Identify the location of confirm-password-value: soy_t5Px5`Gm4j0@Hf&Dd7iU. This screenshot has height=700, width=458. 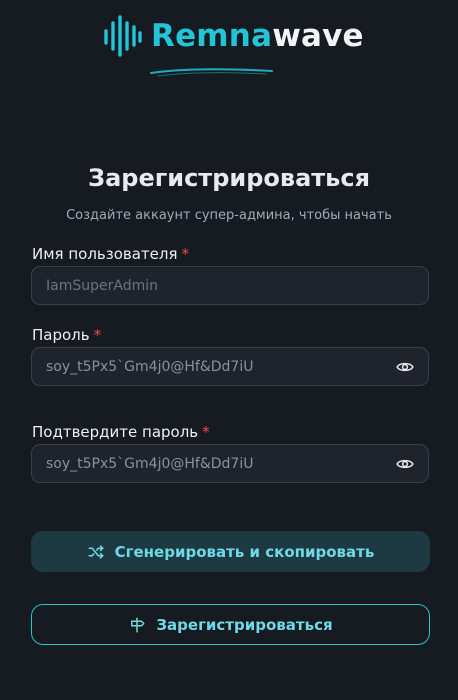
(150, 463).